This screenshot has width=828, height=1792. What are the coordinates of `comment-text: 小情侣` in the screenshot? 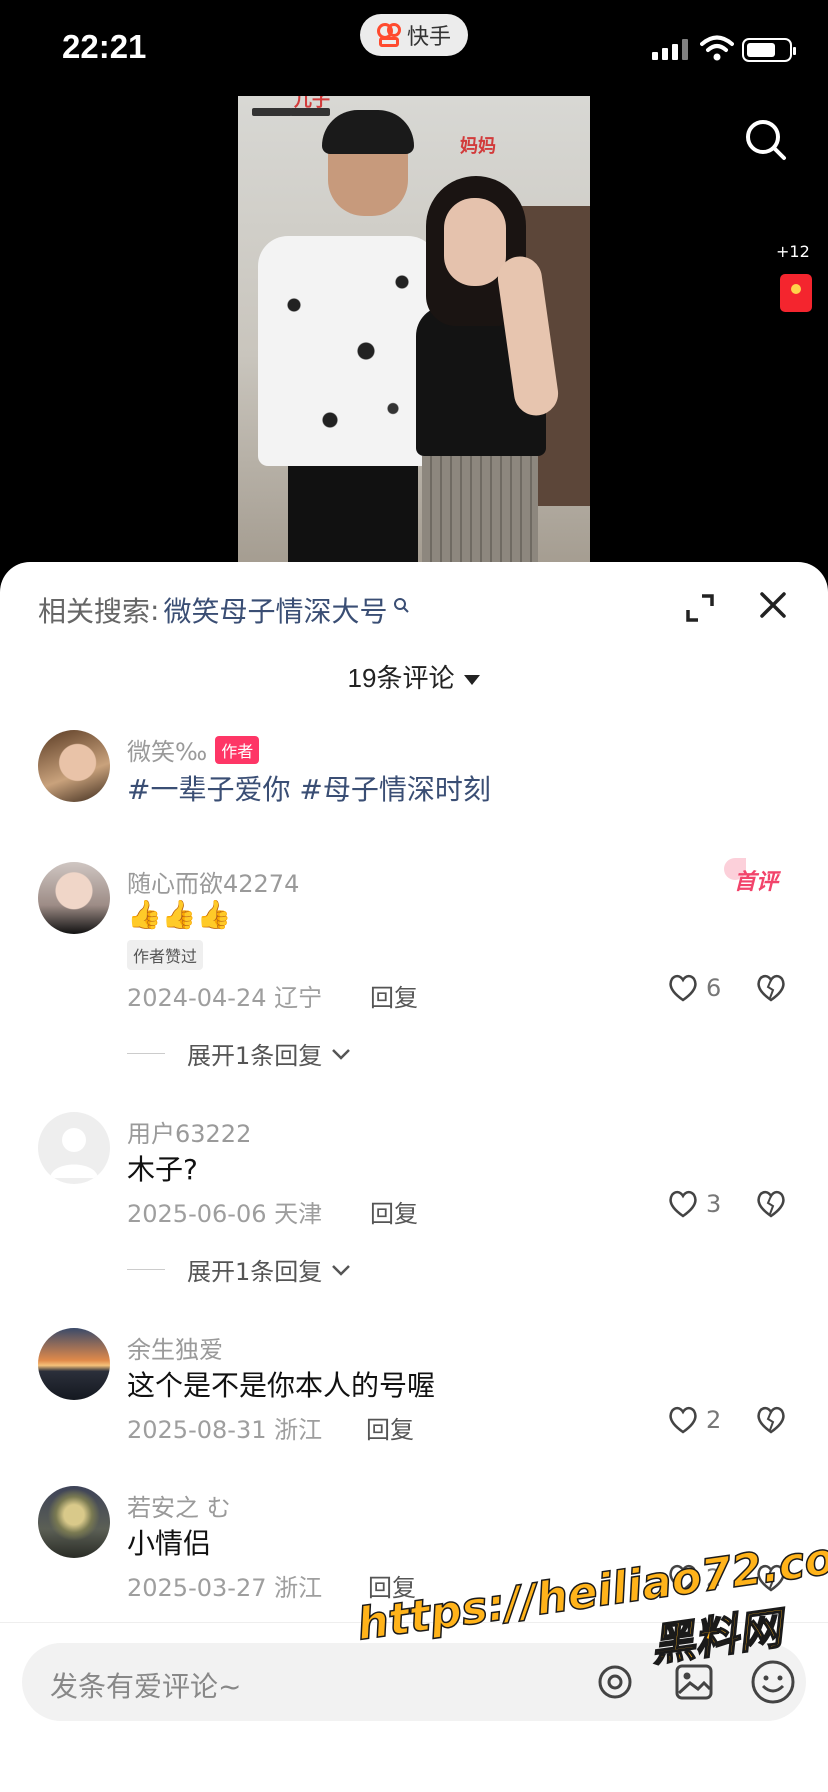 It's located at (169, 1542).